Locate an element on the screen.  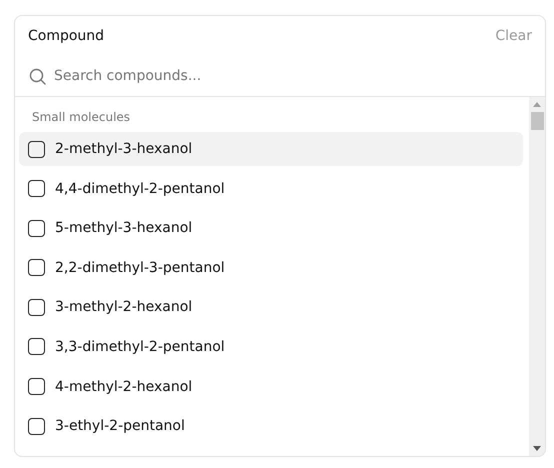
compound-option: 2,2-dimethyl-3-pentanol is located at coordinates (271, 267).